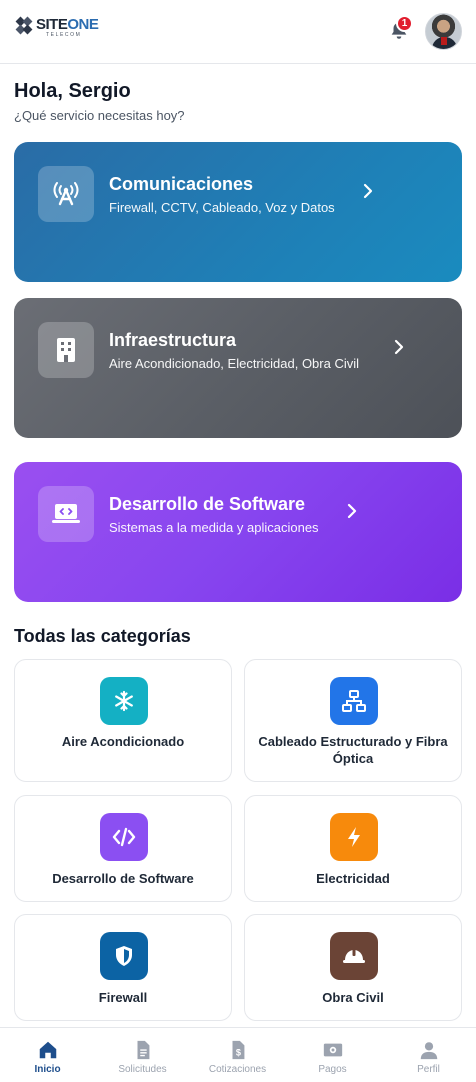 The image size is (476, 1082). I want to click on category-firewall: Firewall, so click(123, 967).